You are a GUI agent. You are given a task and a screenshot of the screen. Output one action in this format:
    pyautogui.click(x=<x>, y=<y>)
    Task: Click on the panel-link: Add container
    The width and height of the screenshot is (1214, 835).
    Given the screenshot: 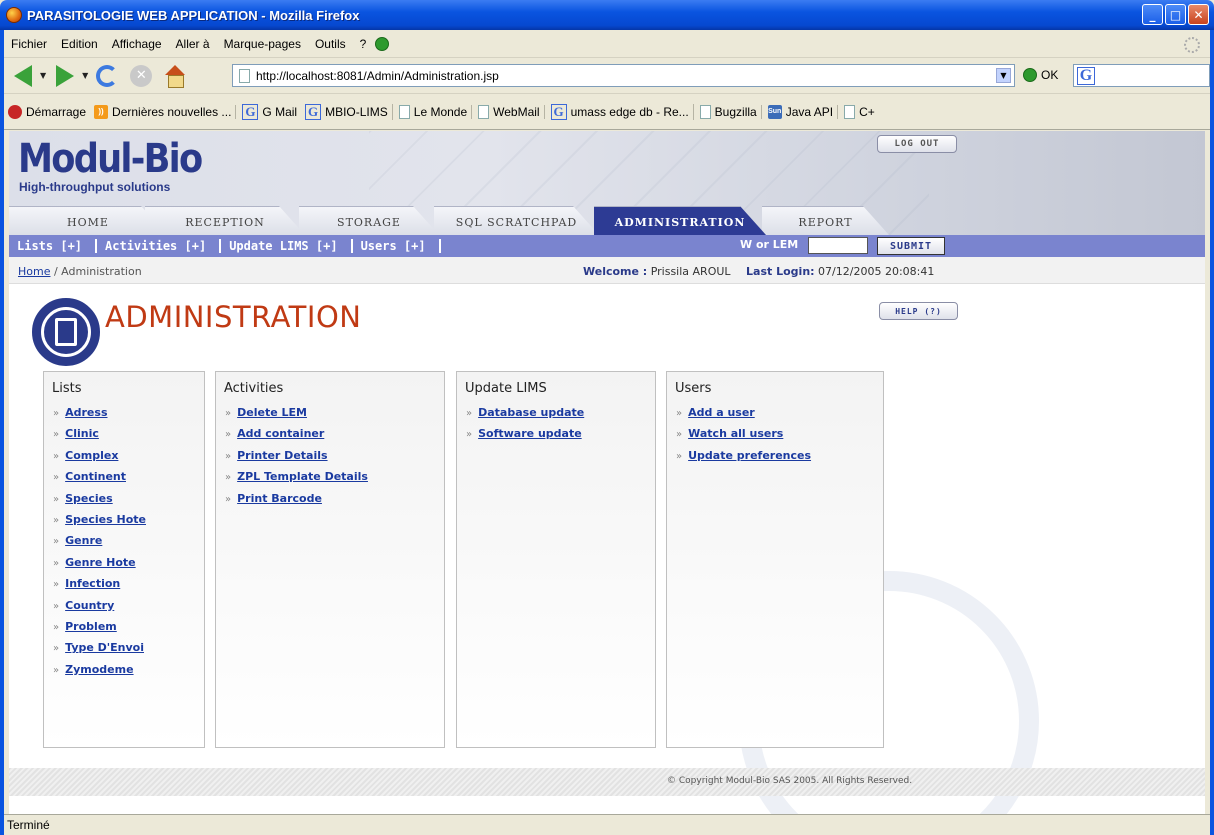 What is the action you would take?
    pyautogui.click(x=280, y=433)
    